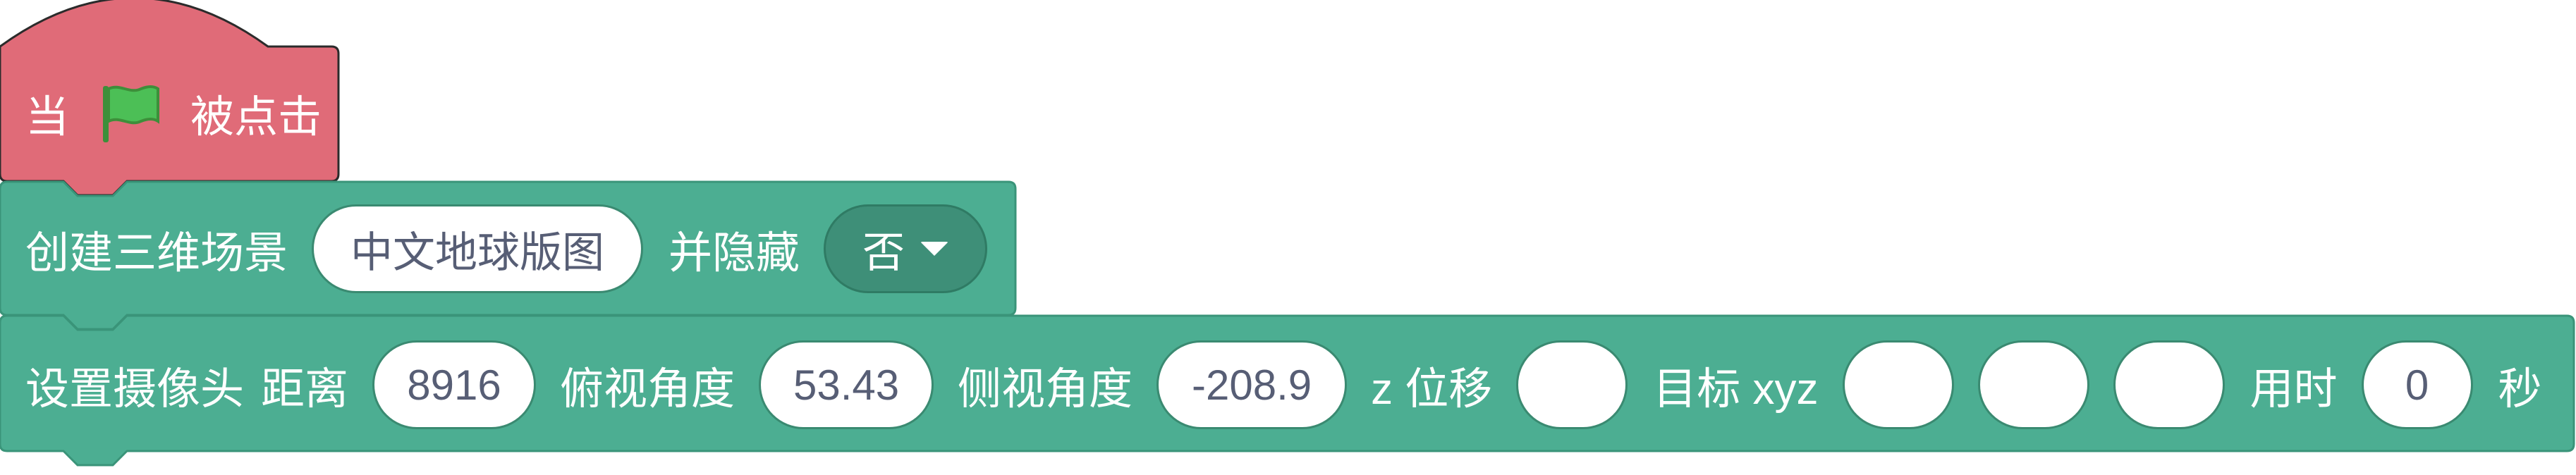 The width and height of the screenshot is (2576, 475). What do you see at coordinates (906, 249) in the screenshot?
I see `hide-dropdown: 否` at bounding box center [906, 249].